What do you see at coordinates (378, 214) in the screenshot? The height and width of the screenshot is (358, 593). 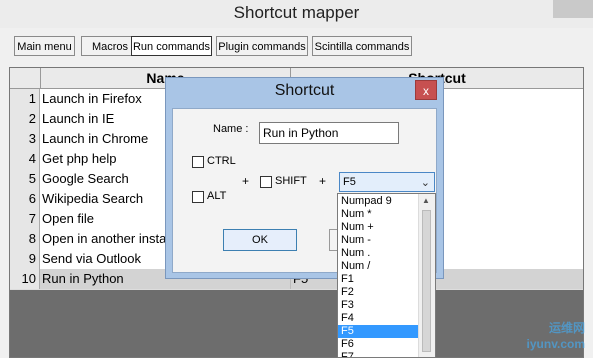 I see `dropdown-option: Num *` at bounding box center [378, 214].